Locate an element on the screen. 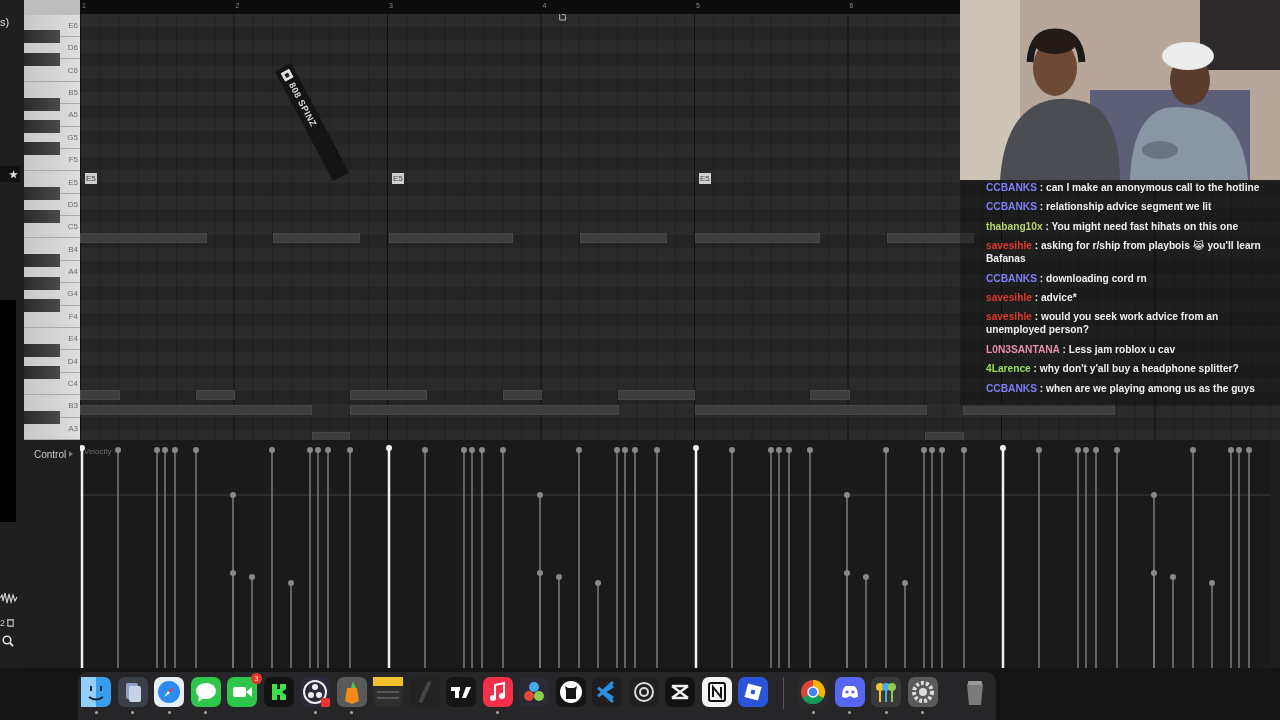  key-label: E4 is located at coordinates (73, 339).